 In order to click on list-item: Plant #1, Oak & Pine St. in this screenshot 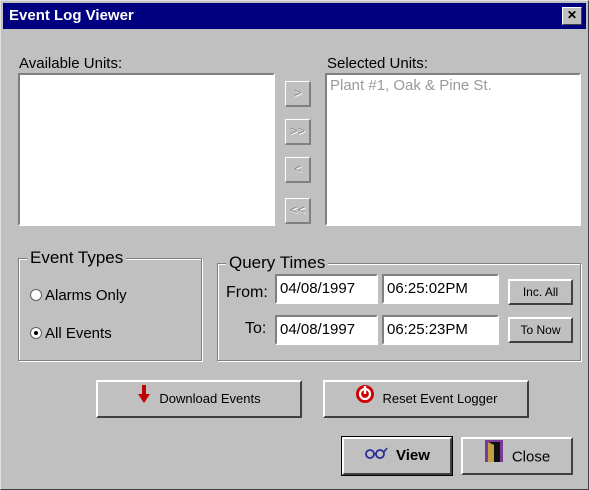, I will do `click(453, 85)`.